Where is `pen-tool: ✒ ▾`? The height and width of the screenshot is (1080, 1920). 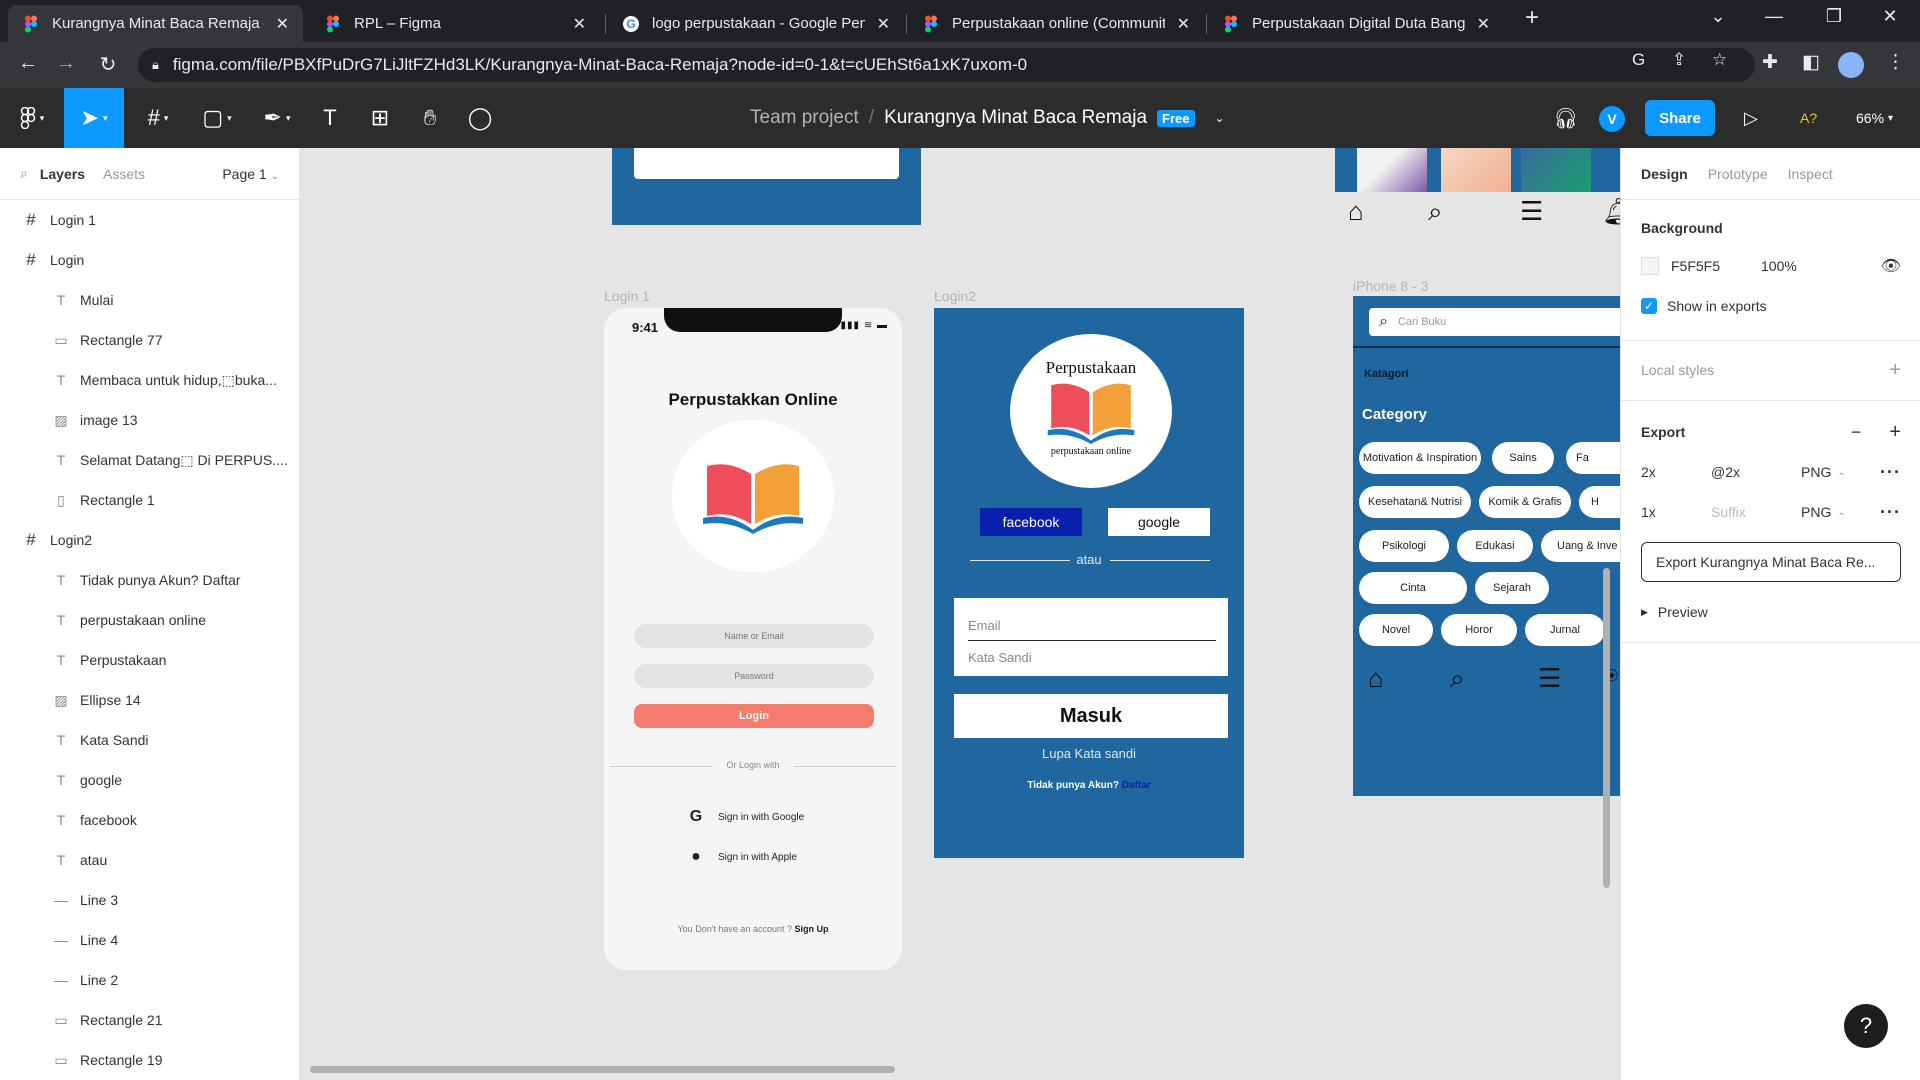 pen-tool: ✒ ▾ is located at coordinates (277, 118).